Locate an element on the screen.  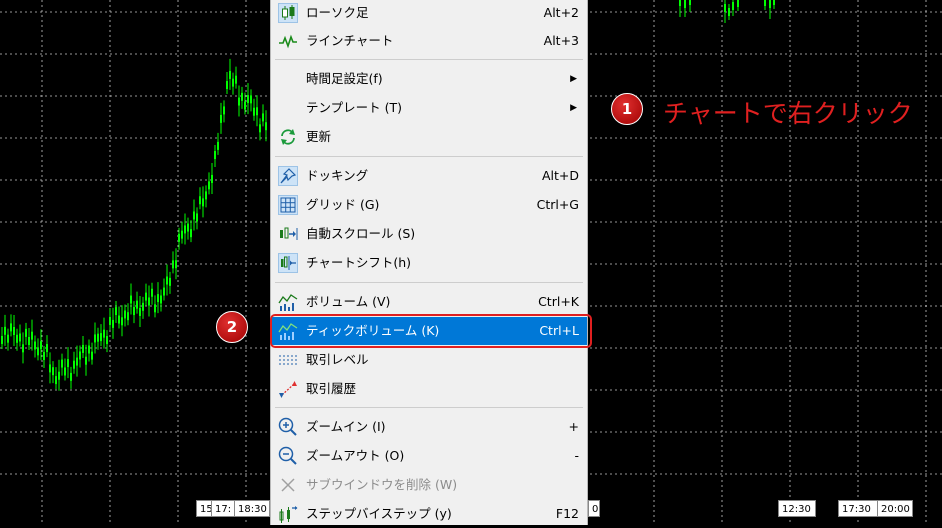
menu-item-chart-shift: チャートシフト(h) is located at coordinates (429, 263).